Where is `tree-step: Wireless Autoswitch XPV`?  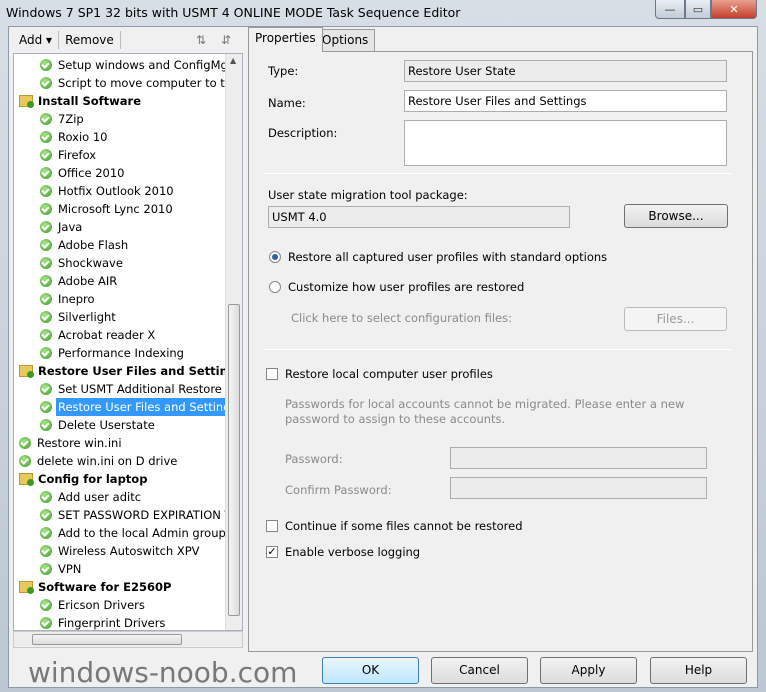
tree-step: Wireless Autoswitch XPV is located at coordinates (120, 551).